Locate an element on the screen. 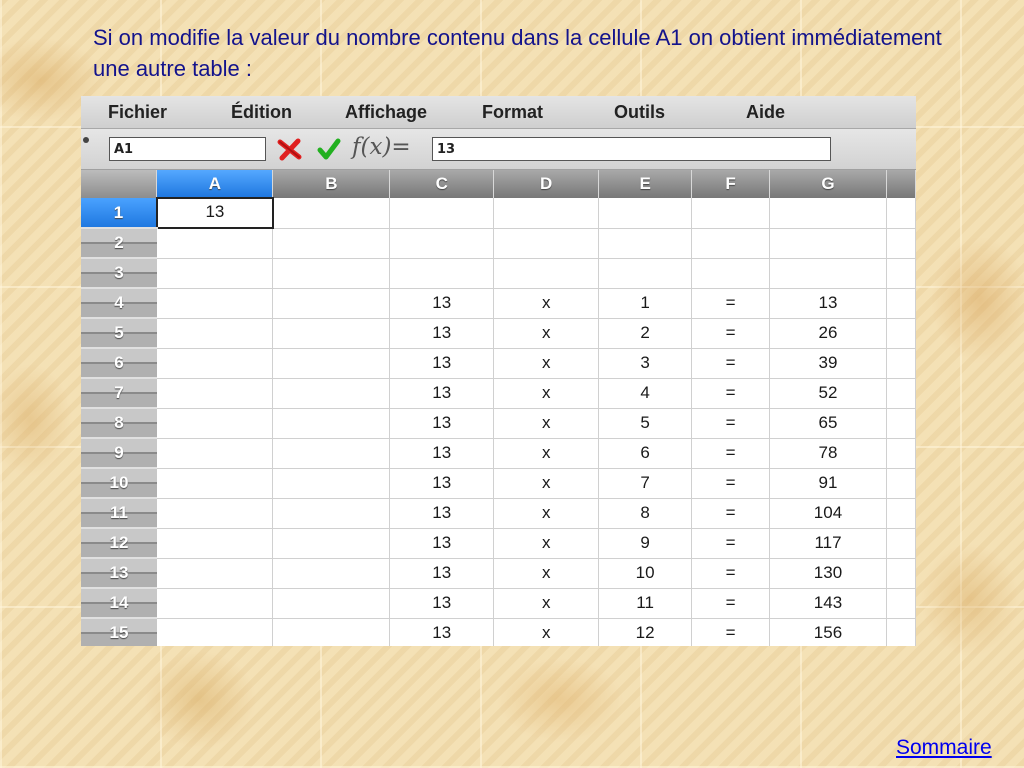  menu-fichier: Fichier is located at coordinates (137, 112).